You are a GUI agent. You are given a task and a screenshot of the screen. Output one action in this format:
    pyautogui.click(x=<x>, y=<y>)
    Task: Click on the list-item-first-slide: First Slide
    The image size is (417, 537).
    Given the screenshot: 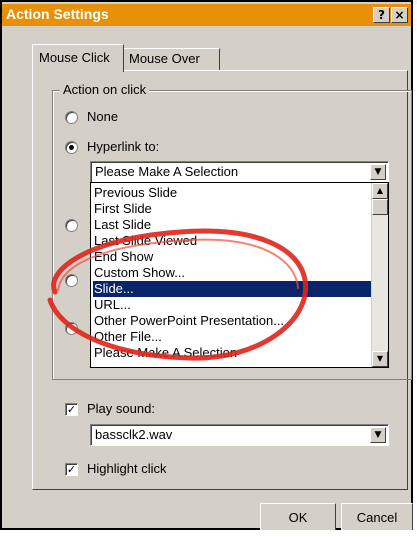 What is the action you would take?
    pyautogui.click(x=232, y=209)
    